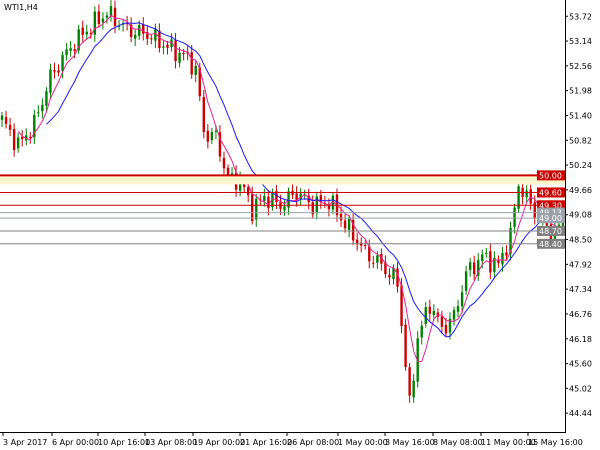 The image size is (600, 450). I want to click on y-tick-label: 53.14, so click(580, 41).